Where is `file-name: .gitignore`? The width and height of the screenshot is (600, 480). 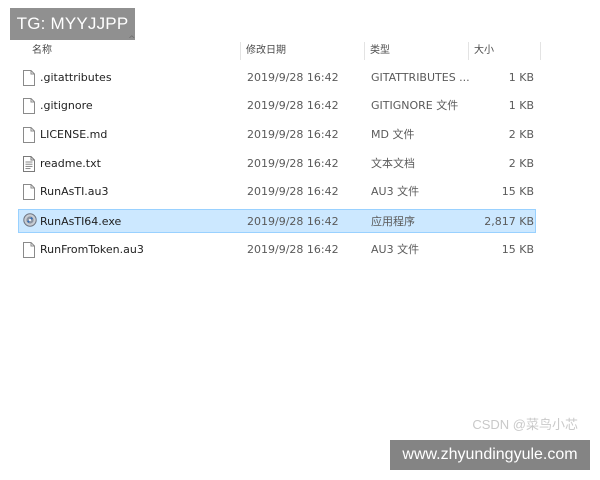 file-name: .gitignore is located at coordinates (66, 105).